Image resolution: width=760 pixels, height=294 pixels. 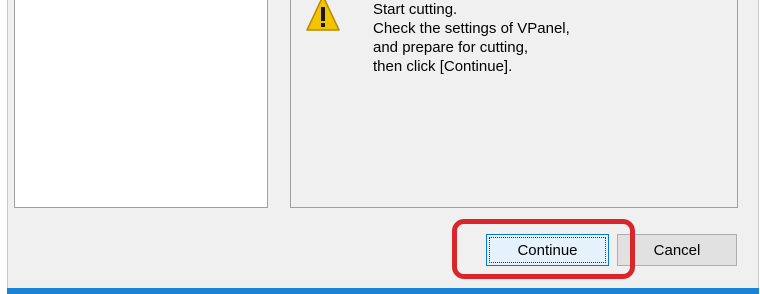 I want to click on continue-button: Continue, so click(x=547, y=250).